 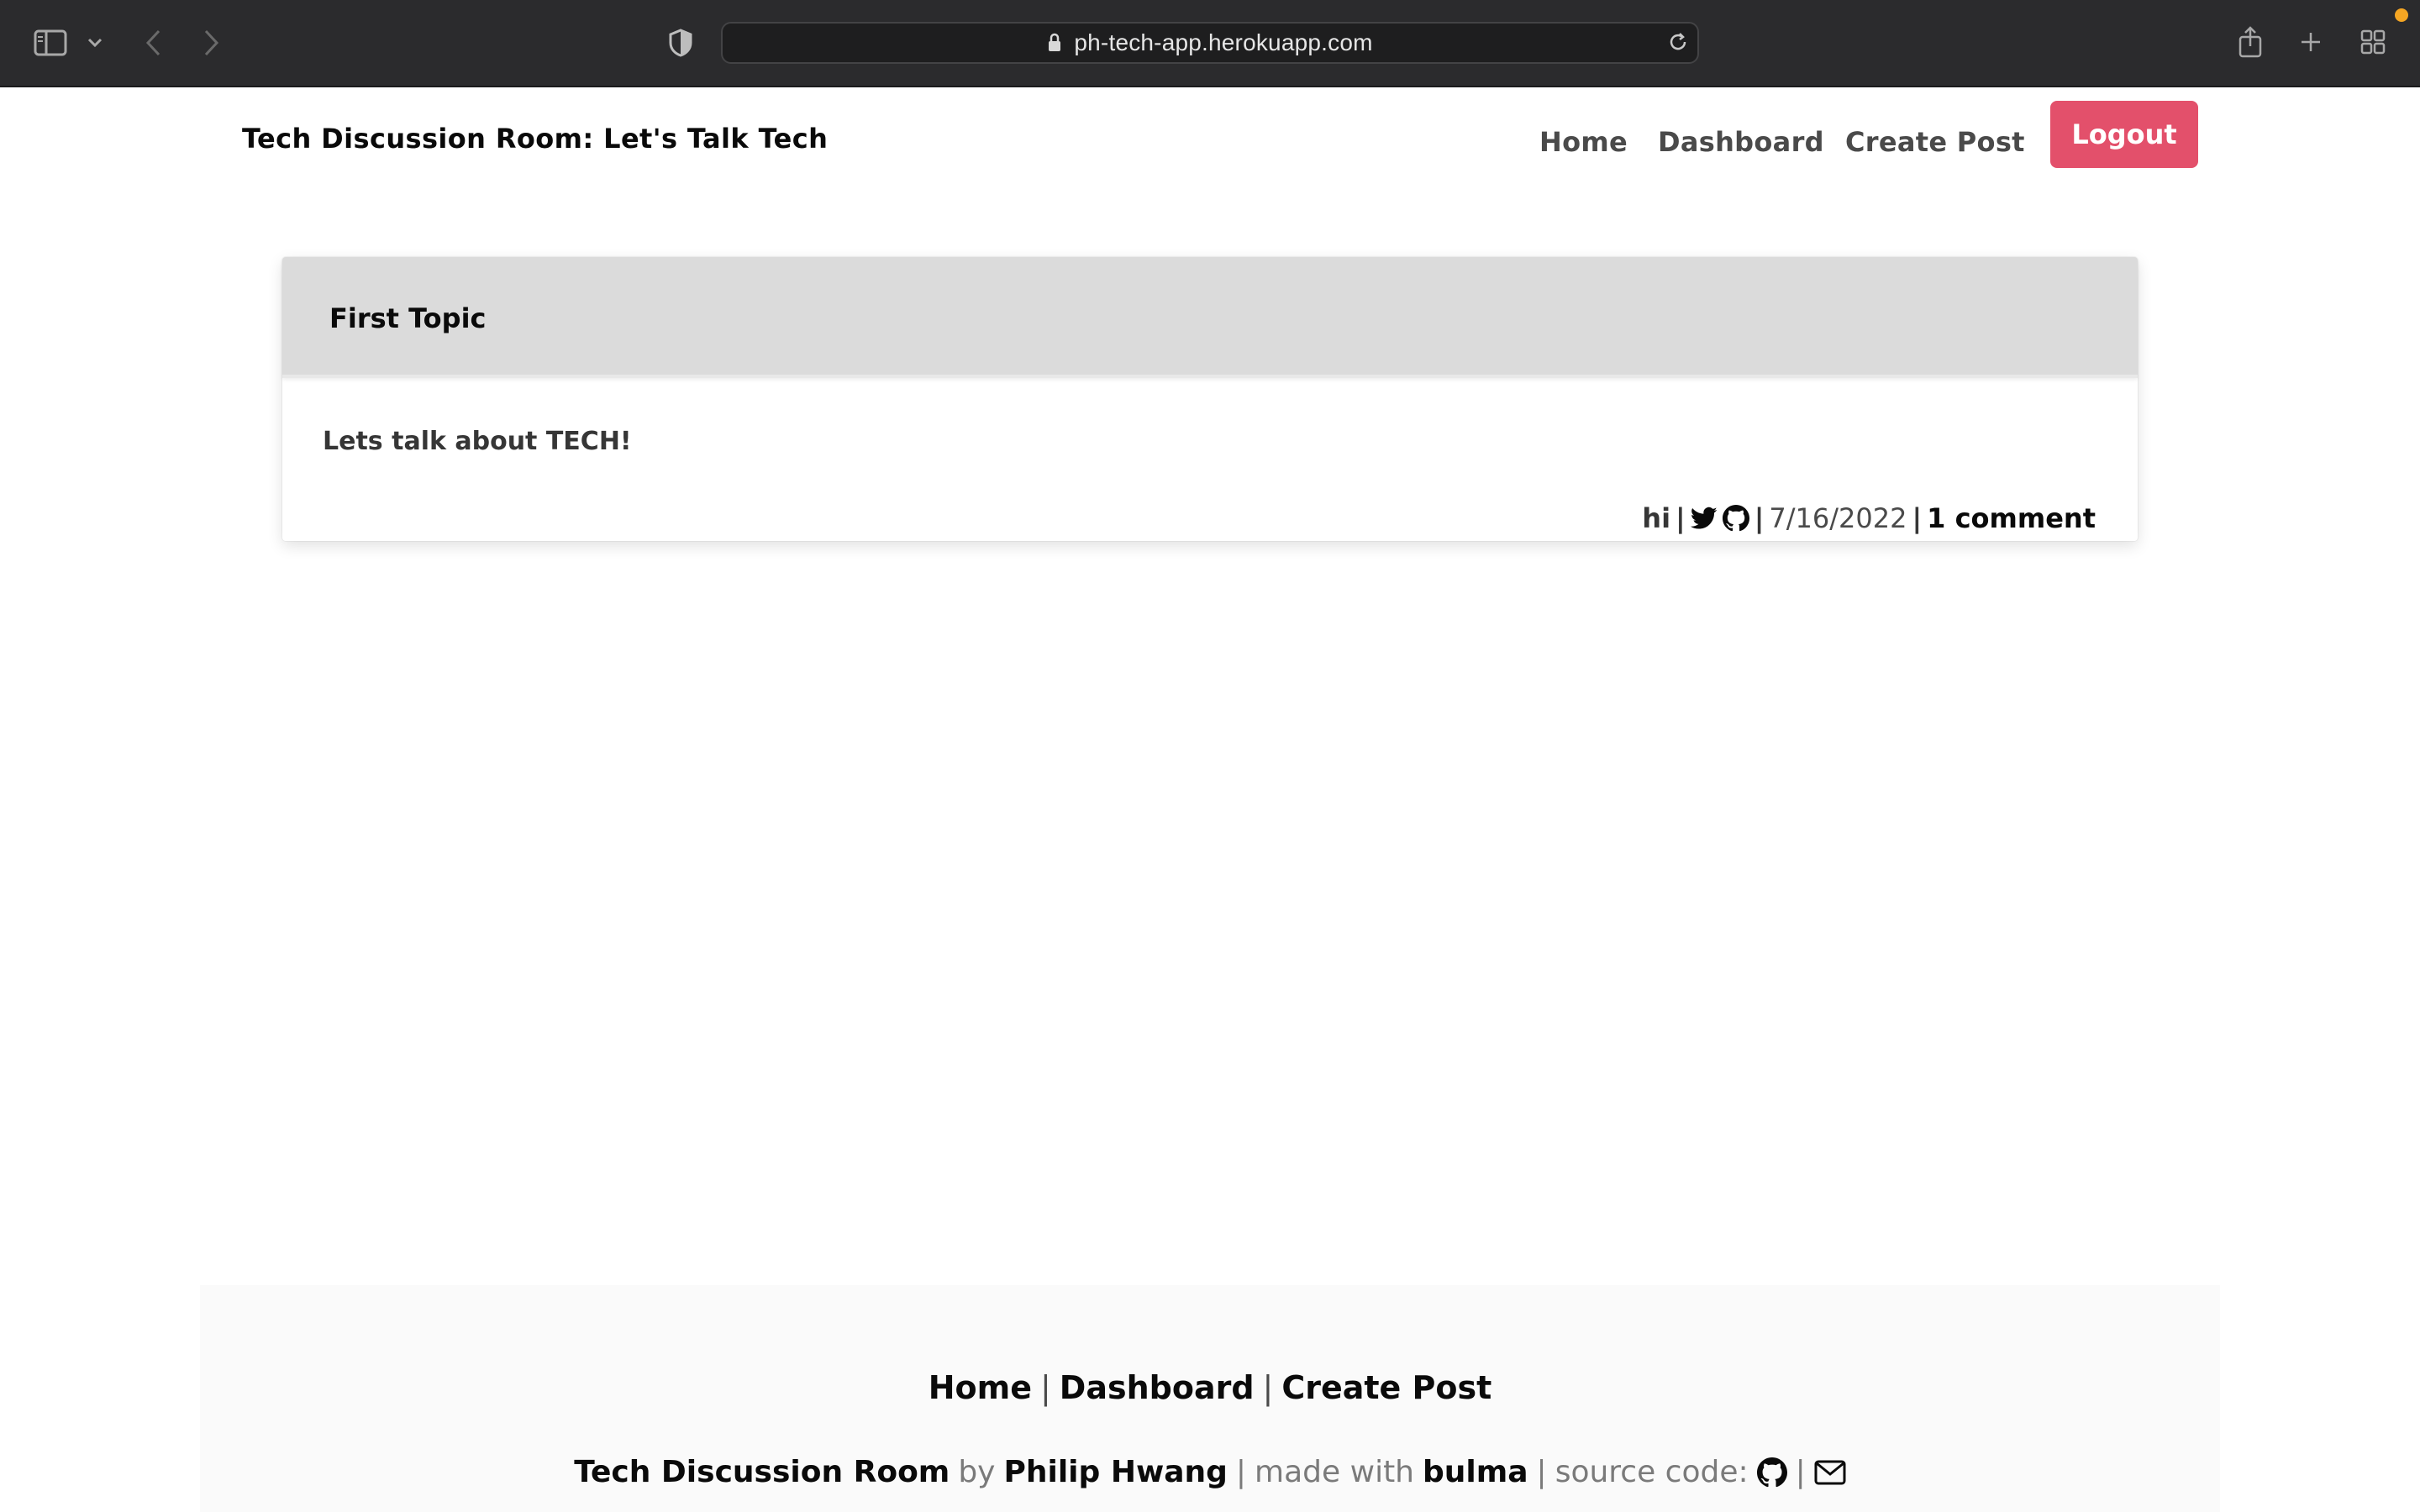 I want to click on footer-site-name: Tech Discussion Room, so click(x=762, y=1472).